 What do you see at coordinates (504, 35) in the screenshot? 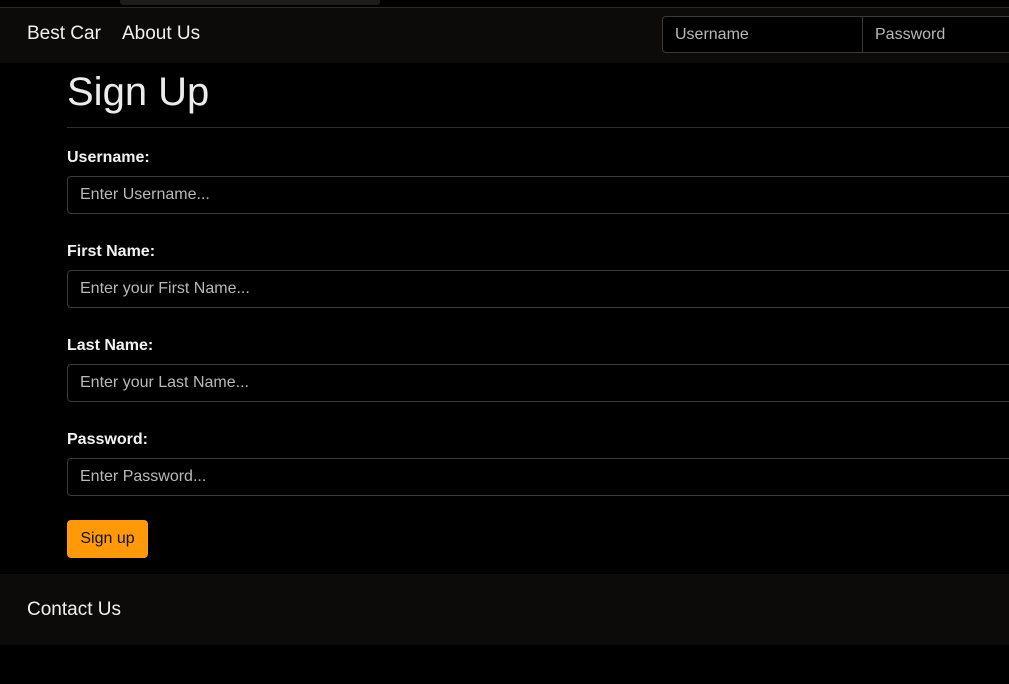
I see `navbar: Best Car About Us` at bounding box center [504, 35].